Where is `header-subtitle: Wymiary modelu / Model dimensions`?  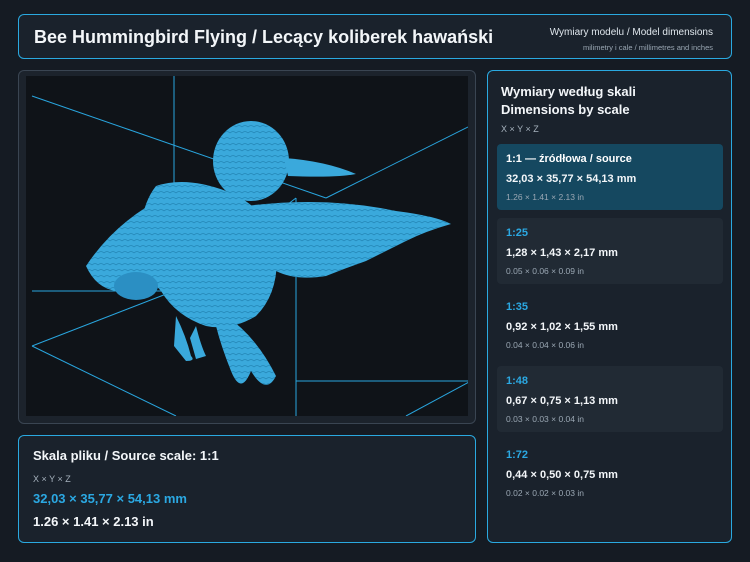 header-subtitle: Wymiary modelu / Model dimensions is located at coordinates (631, 32).